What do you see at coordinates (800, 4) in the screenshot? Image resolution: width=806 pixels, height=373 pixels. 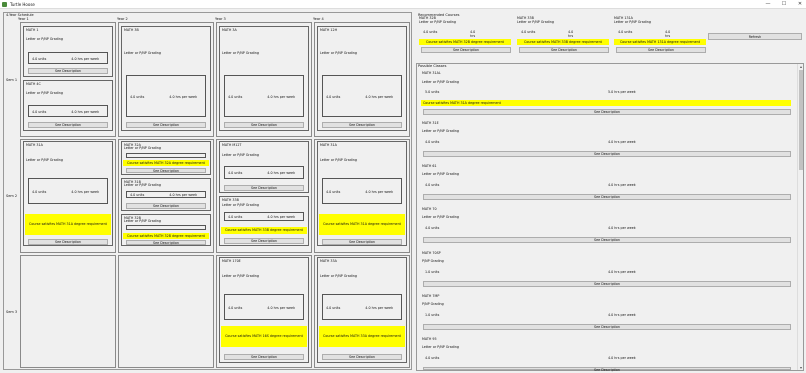 I see `close-button: ✕` at bounding box center [800, 4].